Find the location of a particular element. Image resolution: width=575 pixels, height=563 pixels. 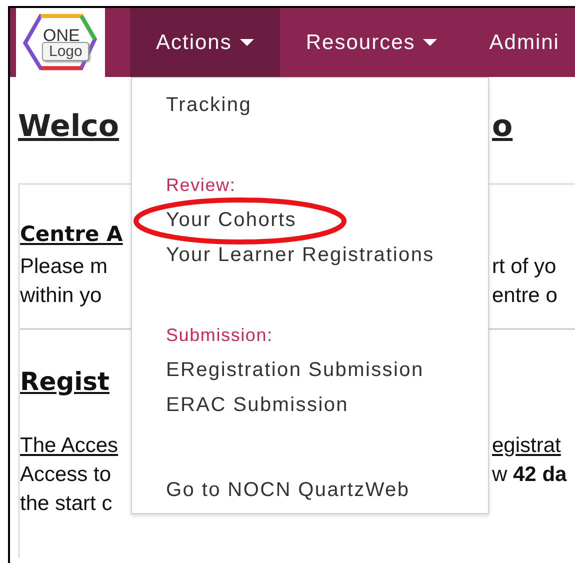

section-heading: Centre A is located at coordinates (71, 234).